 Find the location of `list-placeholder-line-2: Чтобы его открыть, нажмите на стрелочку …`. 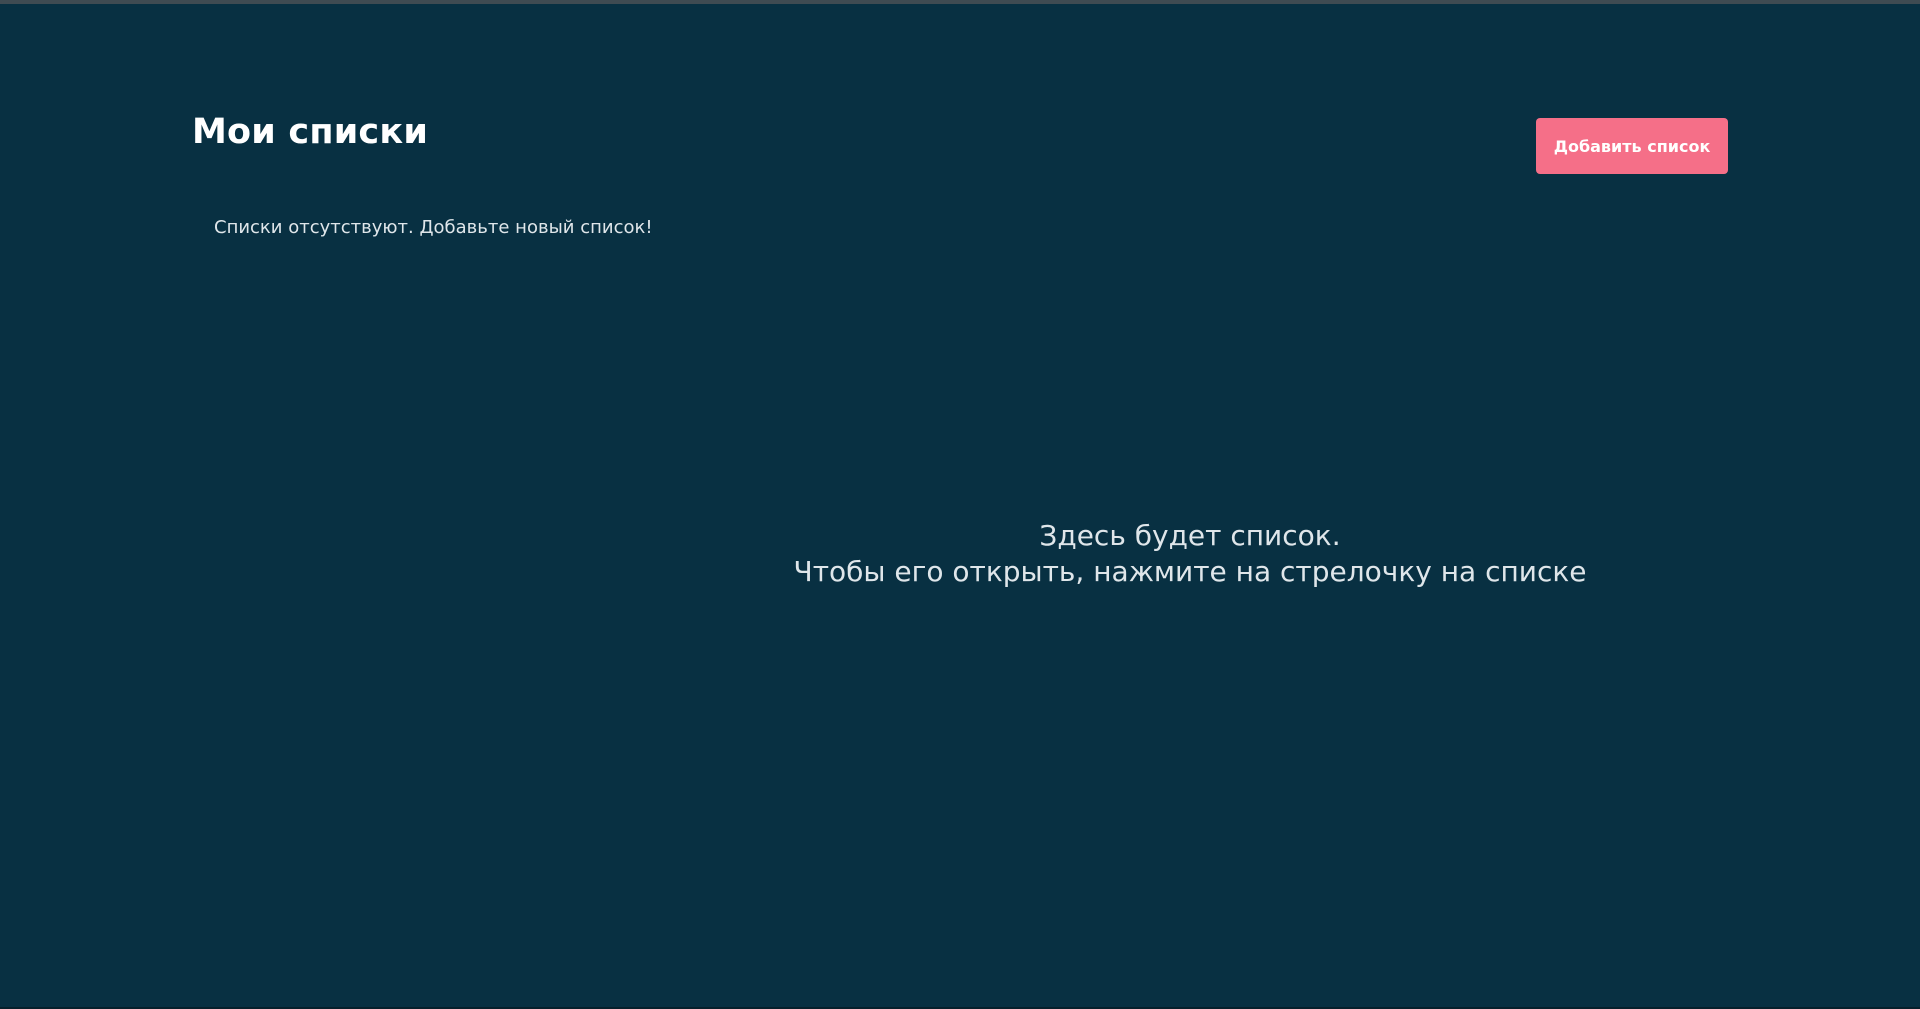

list-placeholder-line-2: Чтобы его открыть, нажмите на стрелочку … is located at coordinates (1190, 571).